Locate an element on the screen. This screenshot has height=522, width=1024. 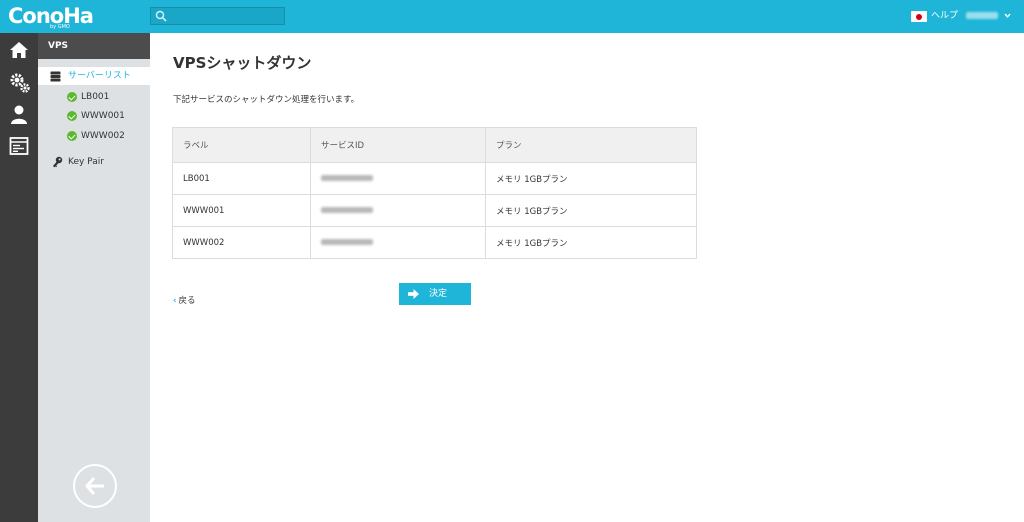
sidebar-item-server-list: サーバーリスト is located at coordinates (94, 76).